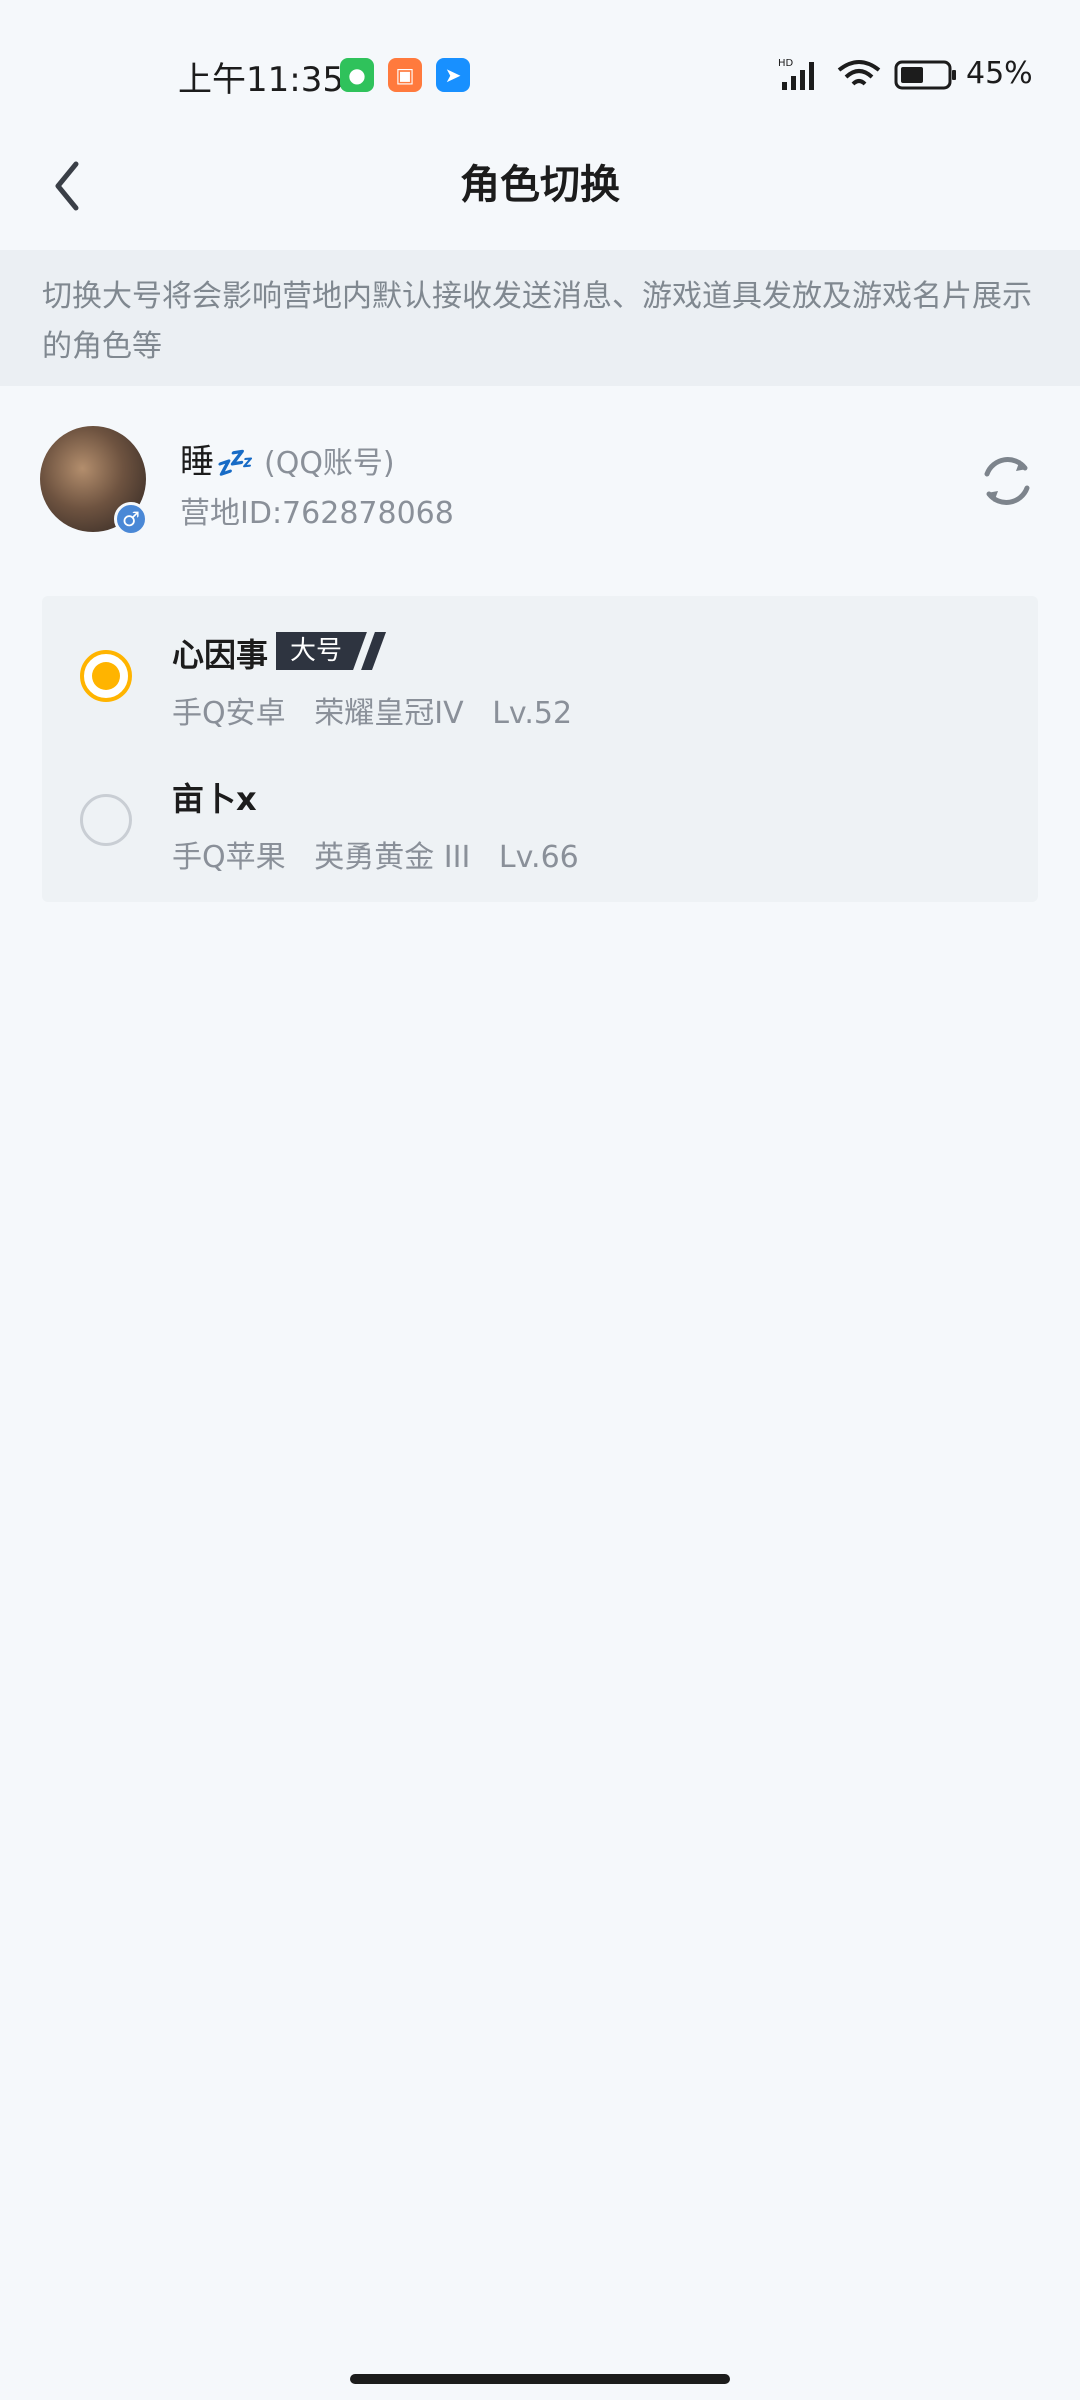  Describe the element at coordinates (540, 75) in the screenshot. I see `status-bar: 上午11:35 ● ▣ ➤ HD 45%` at that location.